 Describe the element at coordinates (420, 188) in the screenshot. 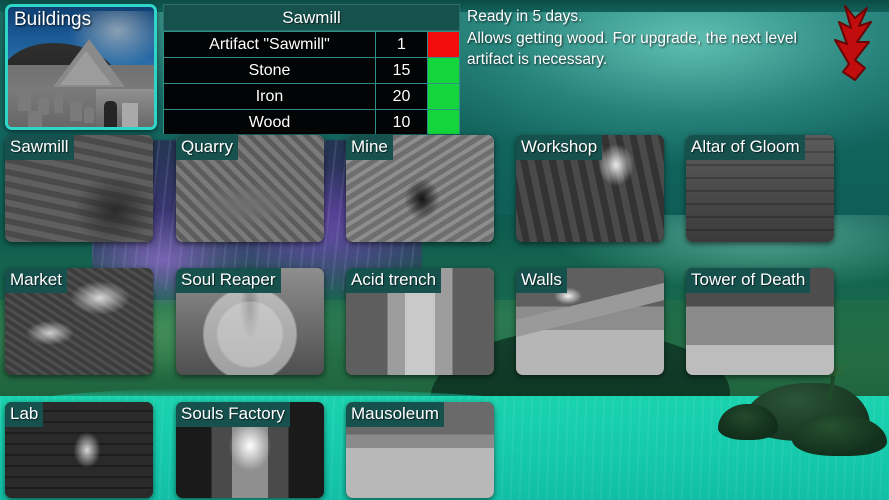

I see `building-tile-mine: Mine` at that location.